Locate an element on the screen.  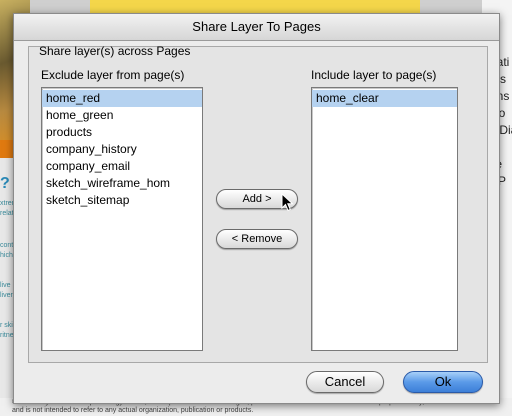
exclude-list-item: company_history is located at coordinates (122, 149).